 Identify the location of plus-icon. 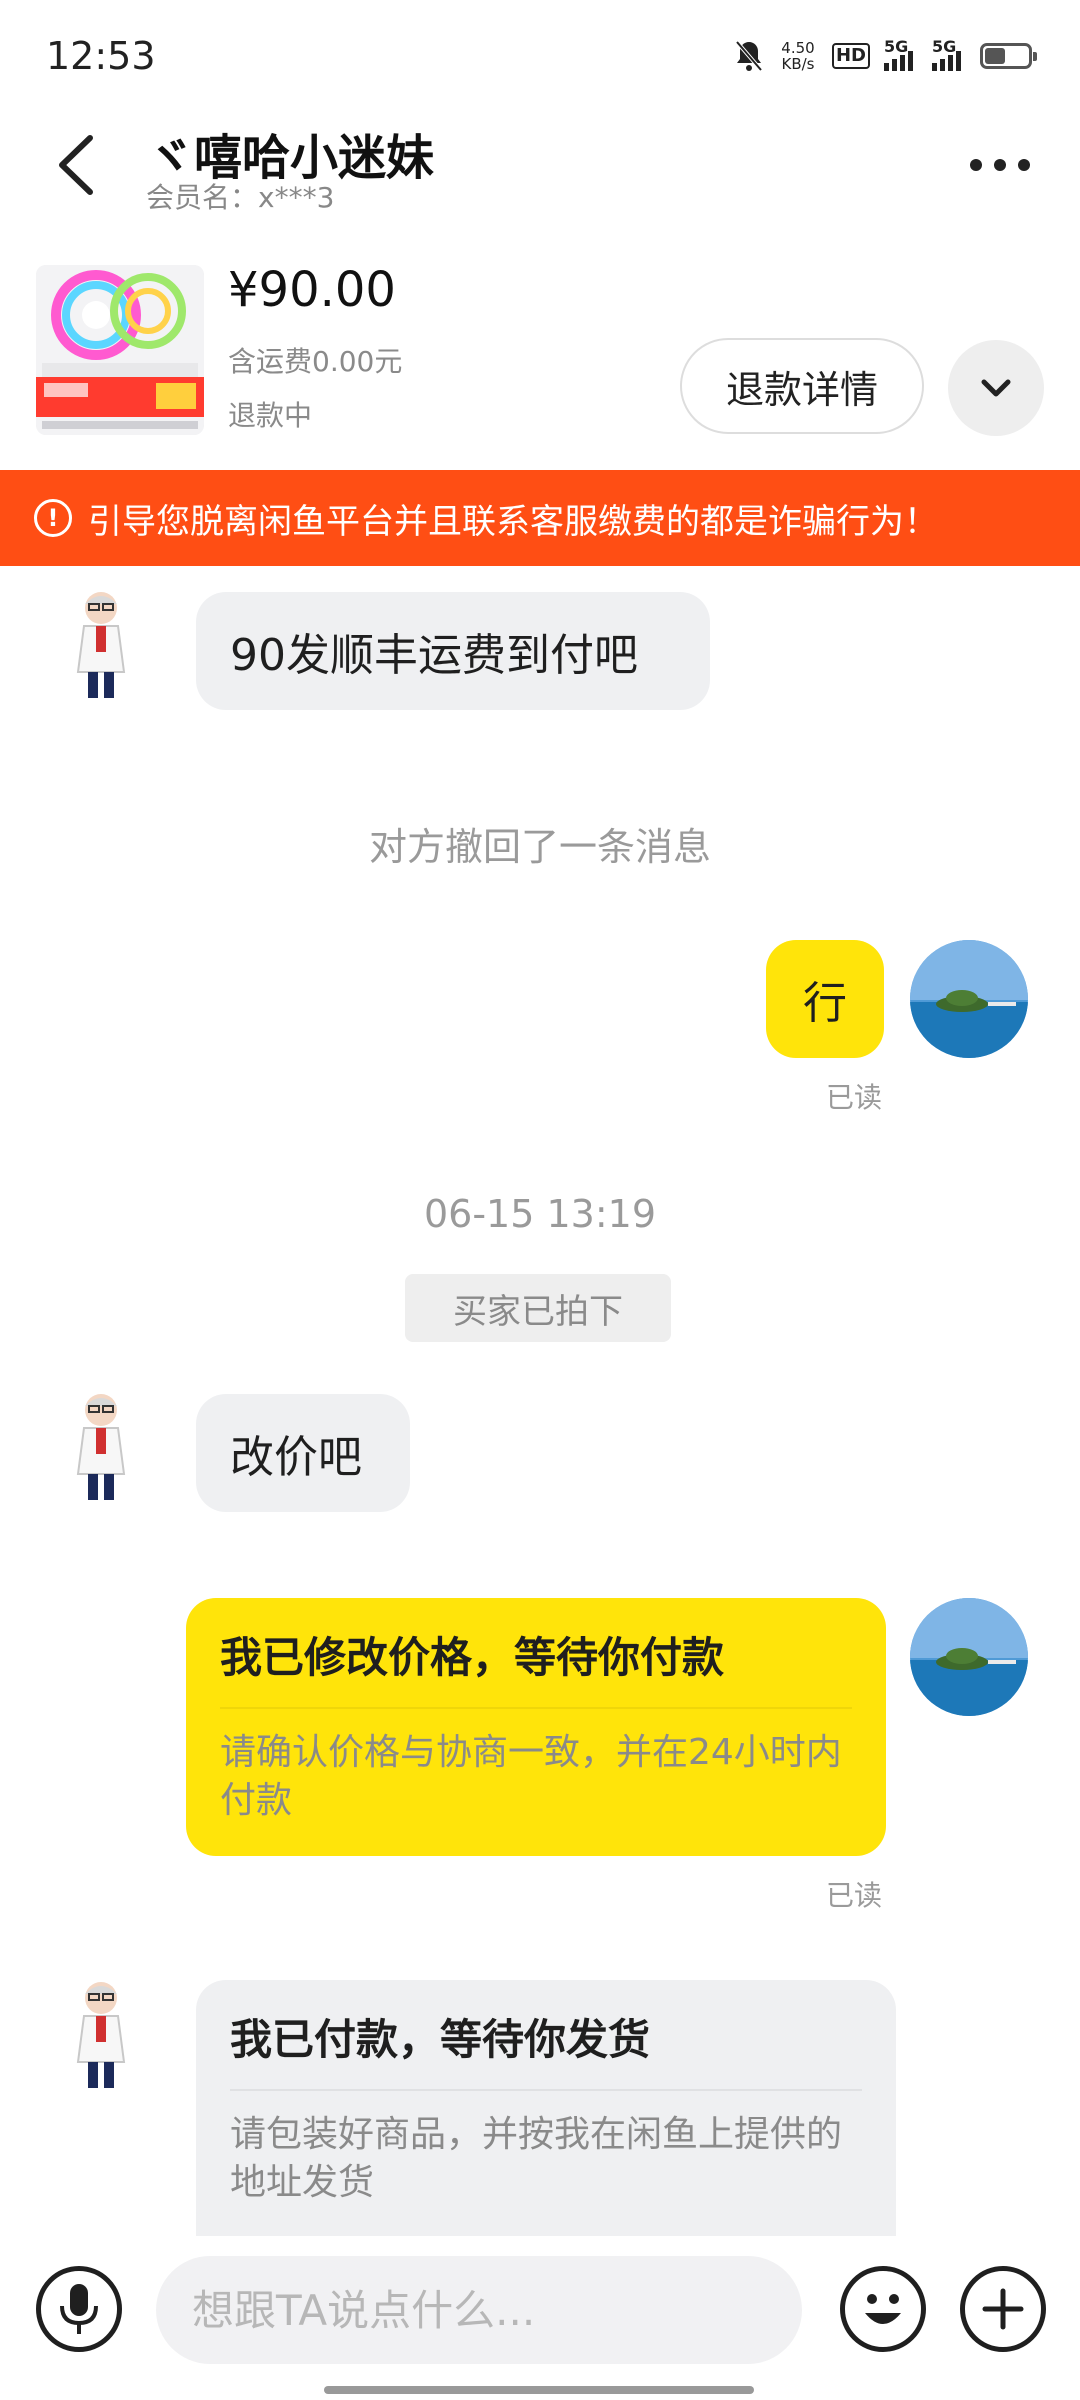
(1003, 2309).